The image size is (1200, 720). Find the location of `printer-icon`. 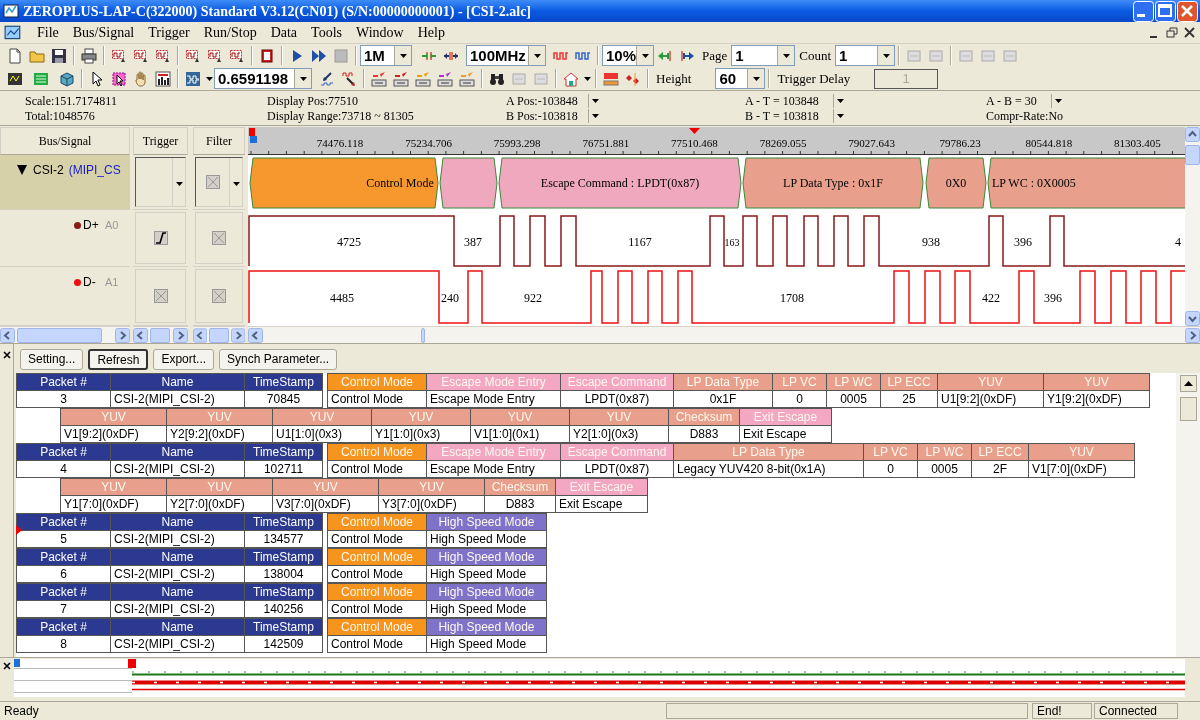

printer-icon is located at coordinates (89, 55).